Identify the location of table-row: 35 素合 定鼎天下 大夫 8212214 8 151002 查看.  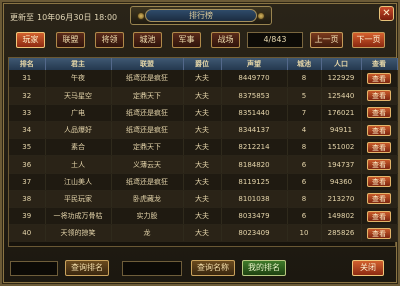
(203, 147).